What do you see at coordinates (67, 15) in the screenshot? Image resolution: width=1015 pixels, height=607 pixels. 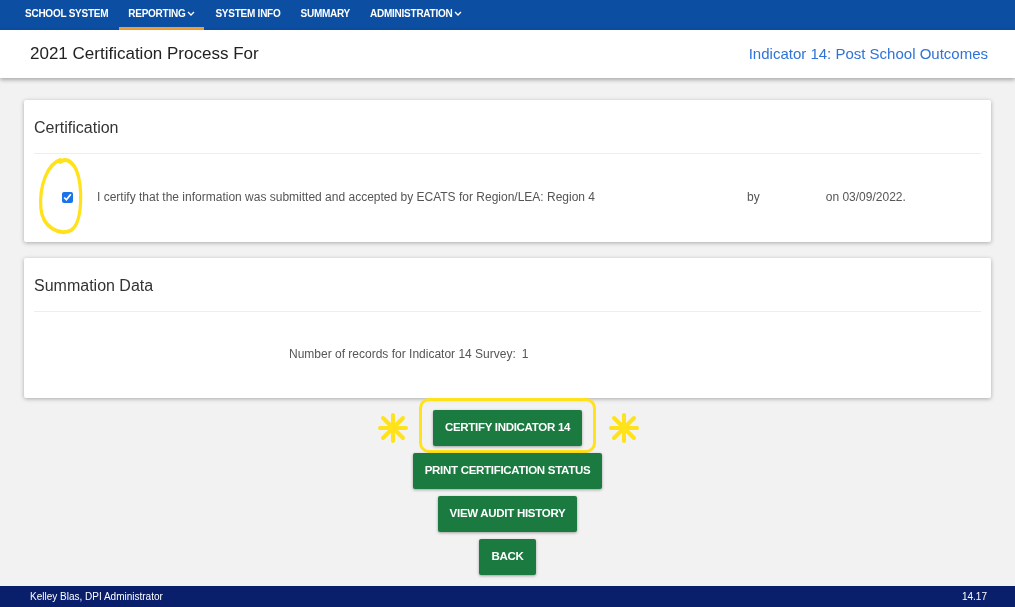 I see `nav-tab: SCHOOL SYSTEM` at bounding box center [67, 15].